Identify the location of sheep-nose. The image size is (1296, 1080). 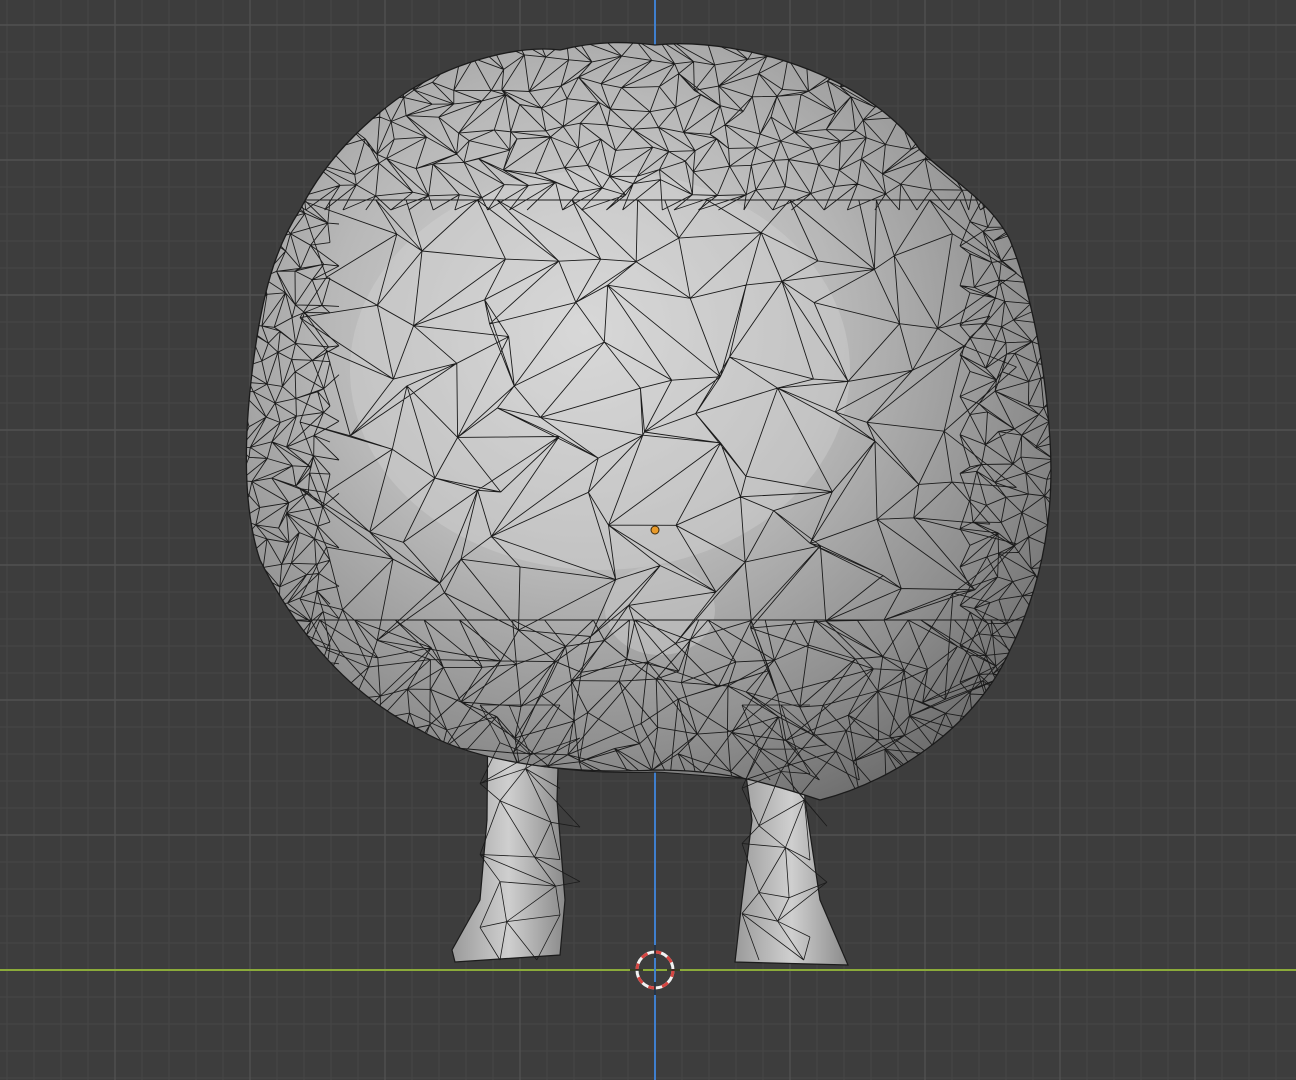
(660, 610).